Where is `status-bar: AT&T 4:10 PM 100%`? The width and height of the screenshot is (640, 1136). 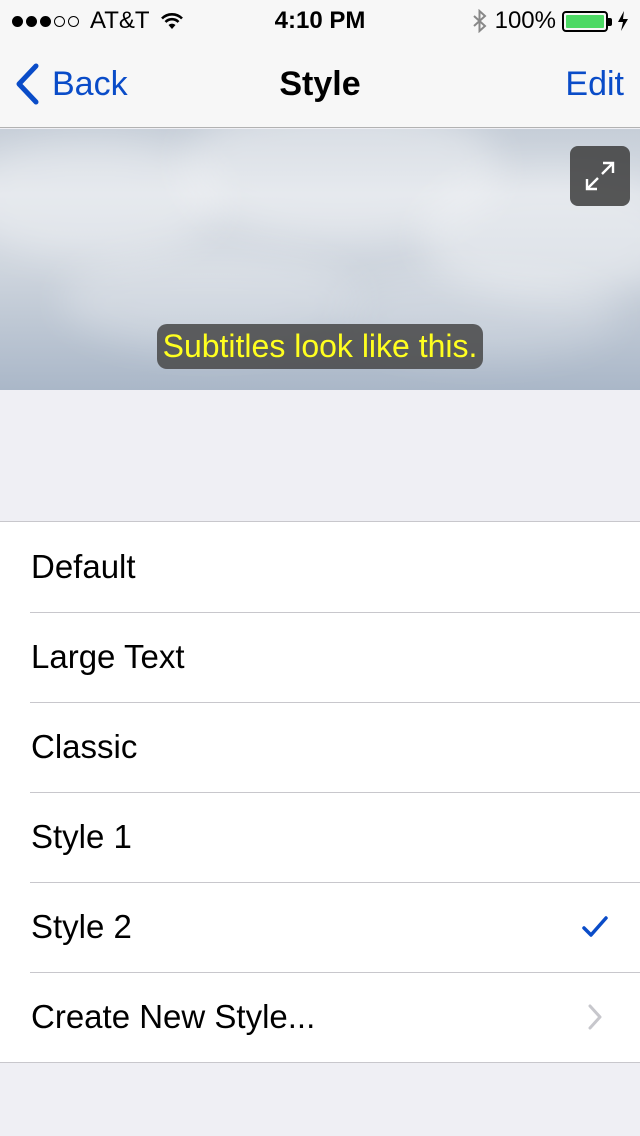
status-bar: AT&T 4:10 PM 100% is located at coordinates (320, 20).